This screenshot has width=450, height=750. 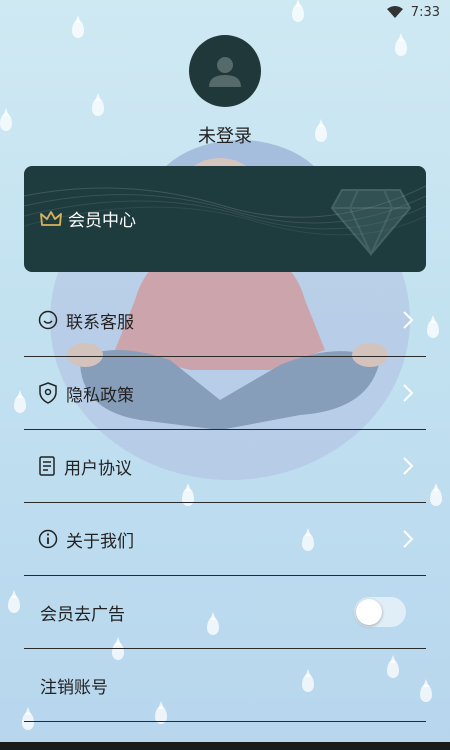 I want to click on menu-label-privacy: 隐私政策, so click(x=100, y=395).